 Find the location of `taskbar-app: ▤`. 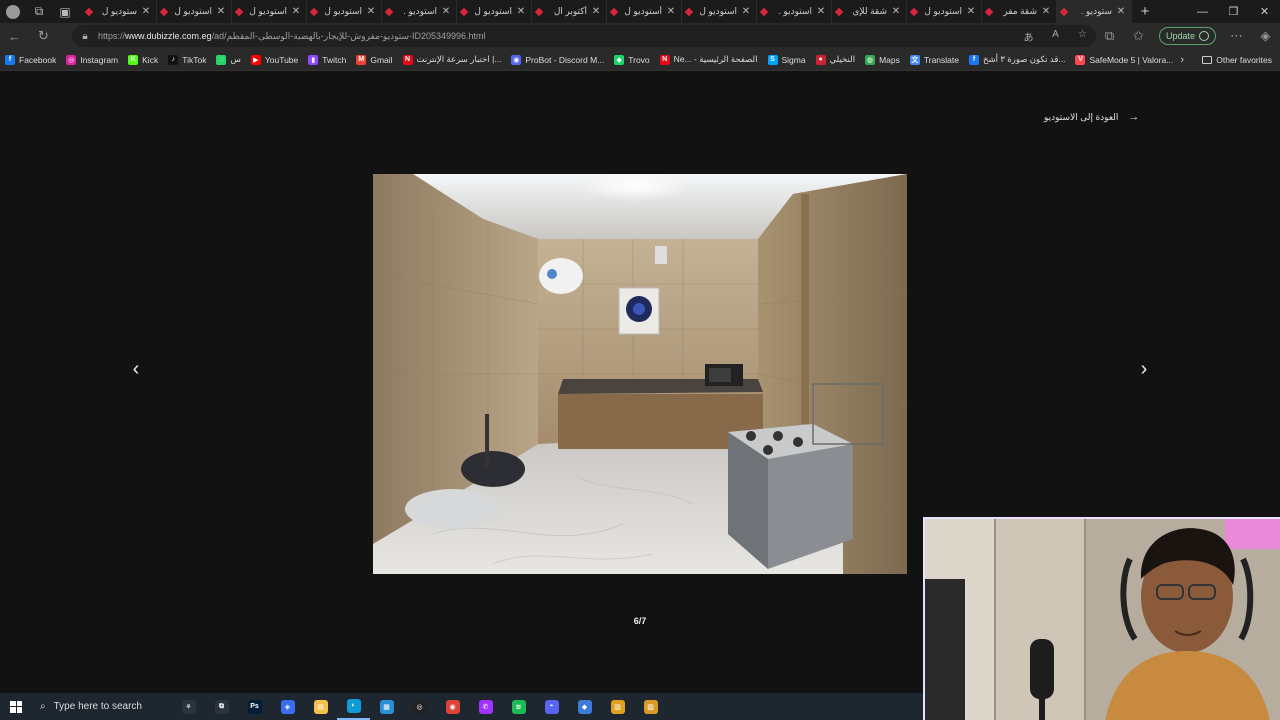

taskbar-app: ▤ is located at coordinates (320, 706).